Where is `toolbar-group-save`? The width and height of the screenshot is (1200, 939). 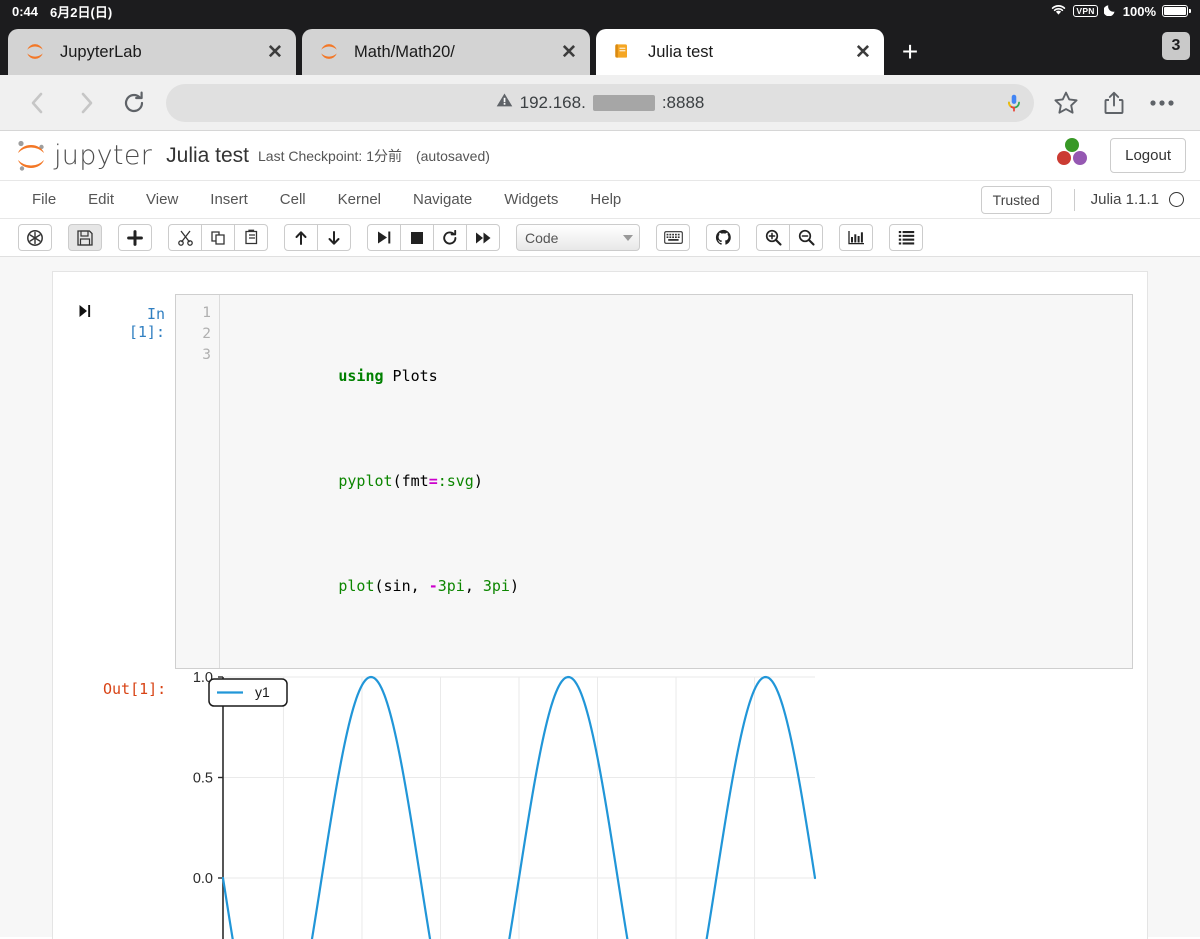 toolbar-group-save is located at coordinates (85, 237).